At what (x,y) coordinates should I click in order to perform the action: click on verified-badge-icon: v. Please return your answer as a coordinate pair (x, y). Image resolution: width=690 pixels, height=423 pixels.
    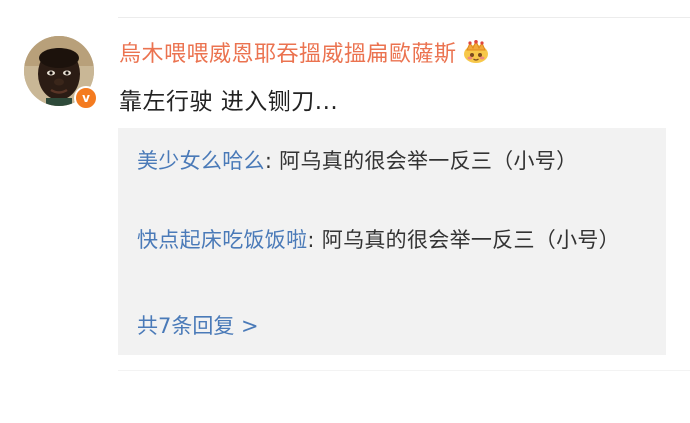
    Looking at the image, I should click on (86, 98).